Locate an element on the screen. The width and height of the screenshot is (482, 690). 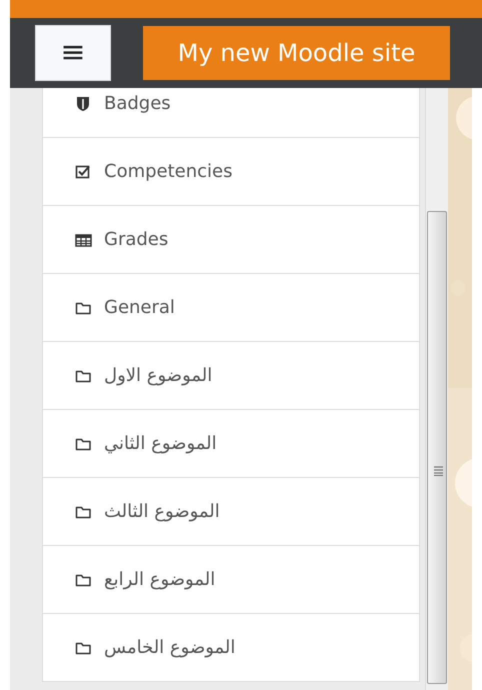
menu-button: ≡ is located at coordinates (73, 53).